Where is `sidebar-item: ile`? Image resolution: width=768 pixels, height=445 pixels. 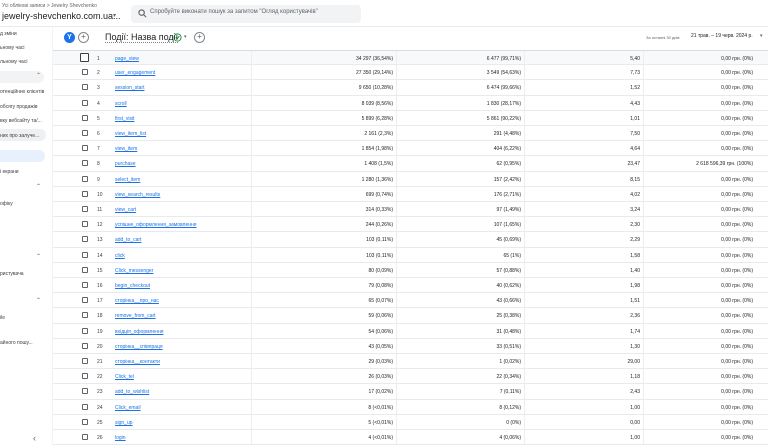 sidebar-item: ile is located at coordinates (2, 318).